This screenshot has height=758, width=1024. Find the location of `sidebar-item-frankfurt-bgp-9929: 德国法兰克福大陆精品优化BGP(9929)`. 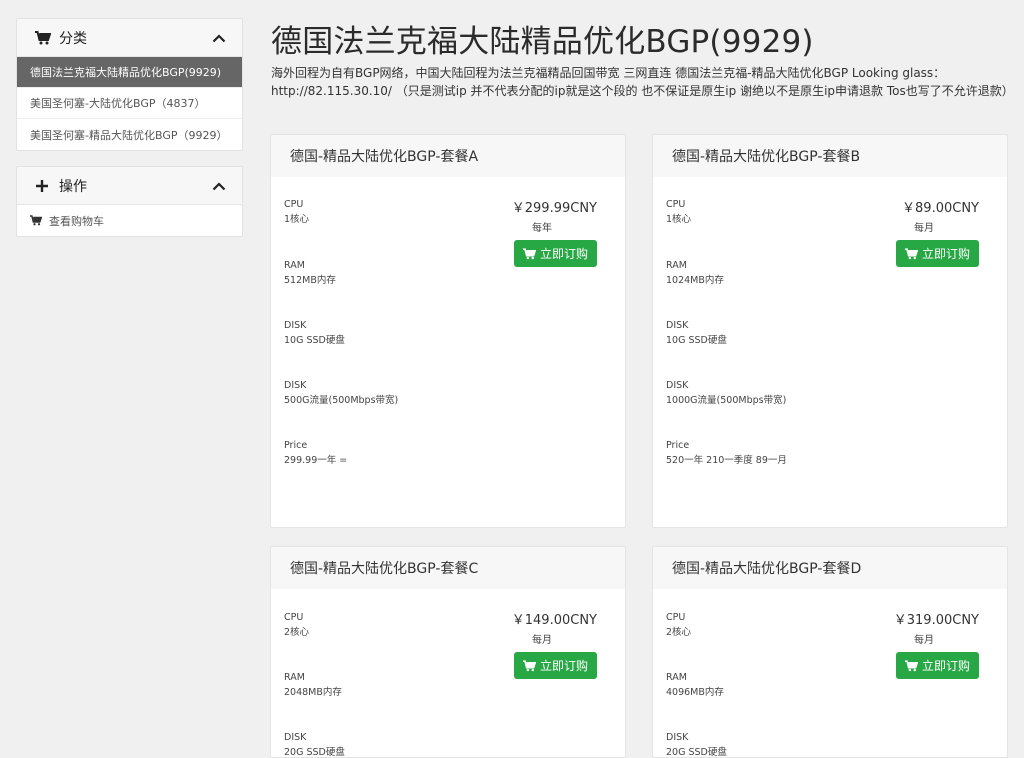

sidebar-item-frankfurt-bgp-9929: 德国法兰克福大陆精品优化BGP(9929) is located at coordinates (129, 72).